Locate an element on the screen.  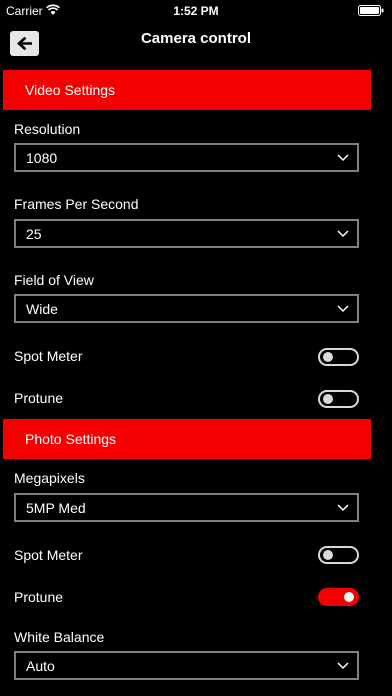
resolution-value: 1080 is located at coordinates (42, 158).